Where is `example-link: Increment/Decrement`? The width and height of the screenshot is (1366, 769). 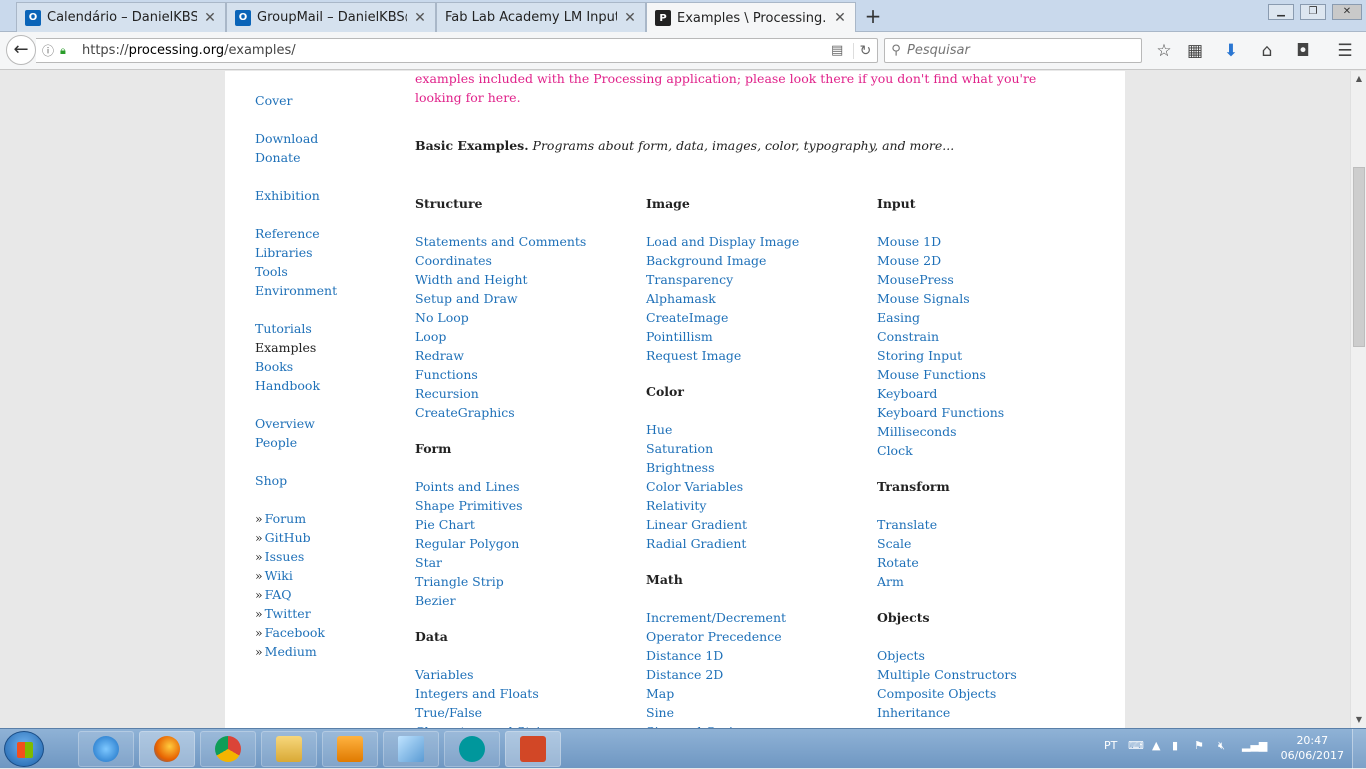
example-link: Increment/Decrement is located at coordinates (761, 617).